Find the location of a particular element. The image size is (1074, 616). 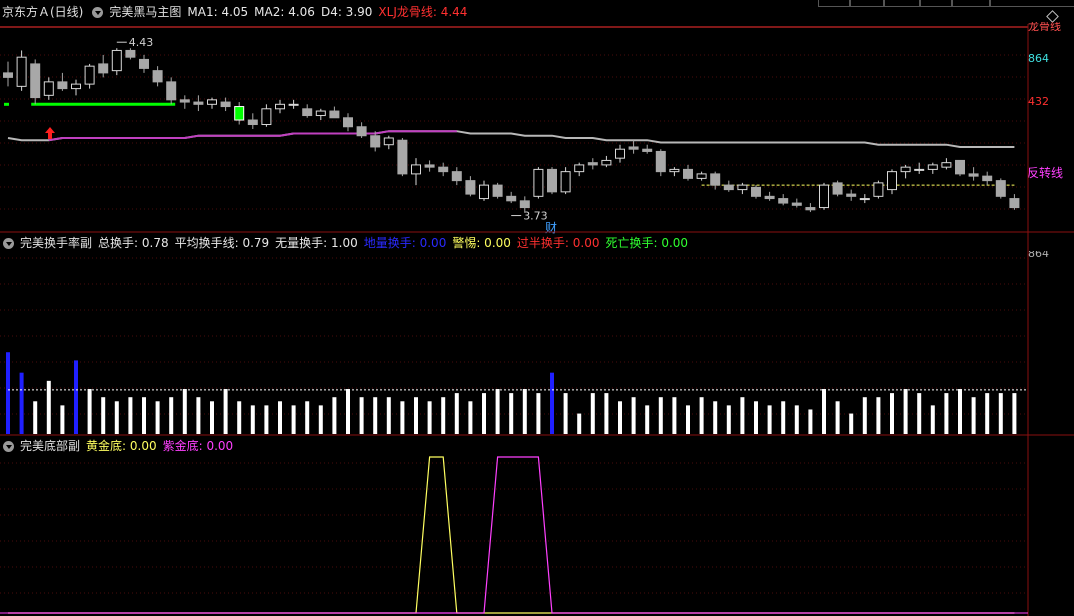

turnover-bar-chart is located at coordinates (517, 393).